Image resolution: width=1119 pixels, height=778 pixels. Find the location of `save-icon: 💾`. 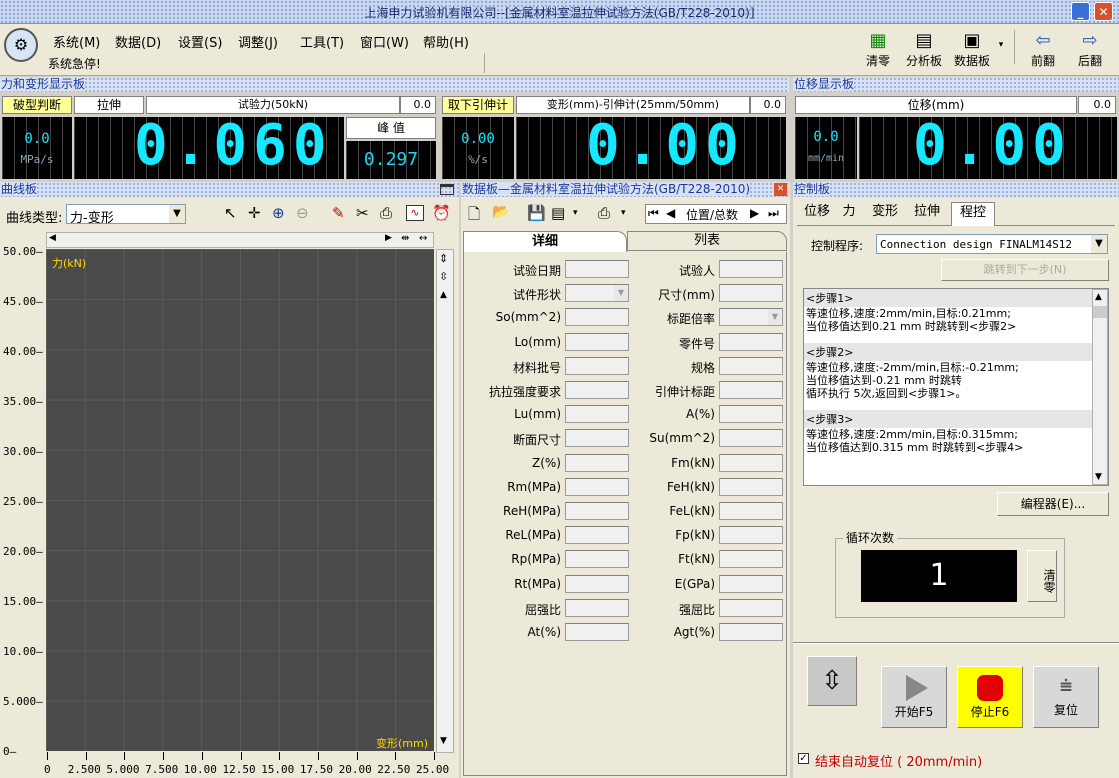

save-icon: 💾 is located at coordinates (536, 213).